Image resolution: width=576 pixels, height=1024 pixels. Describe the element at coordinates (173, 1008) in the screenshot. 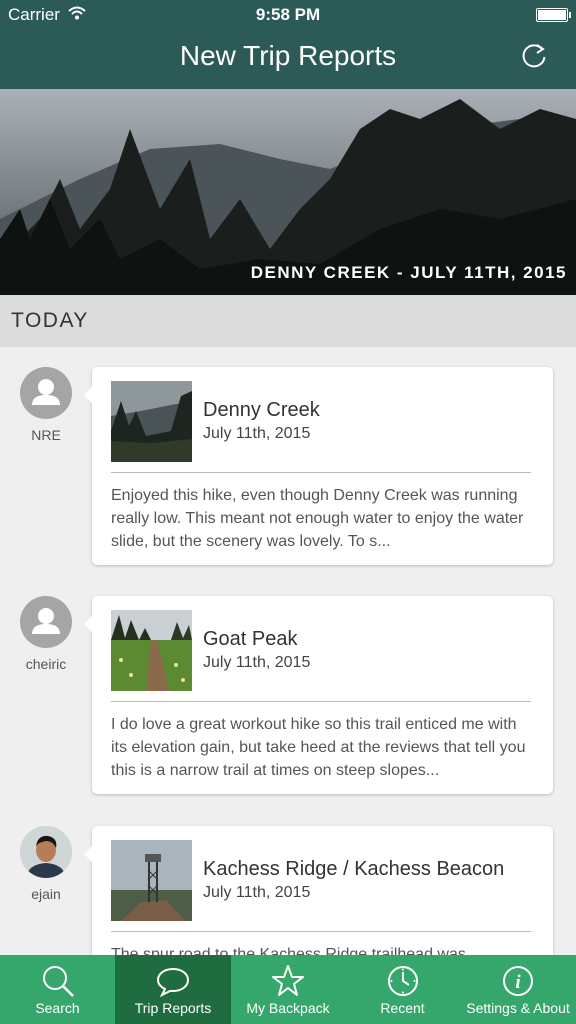

I see `tab-label: Trip Reports` at that location.